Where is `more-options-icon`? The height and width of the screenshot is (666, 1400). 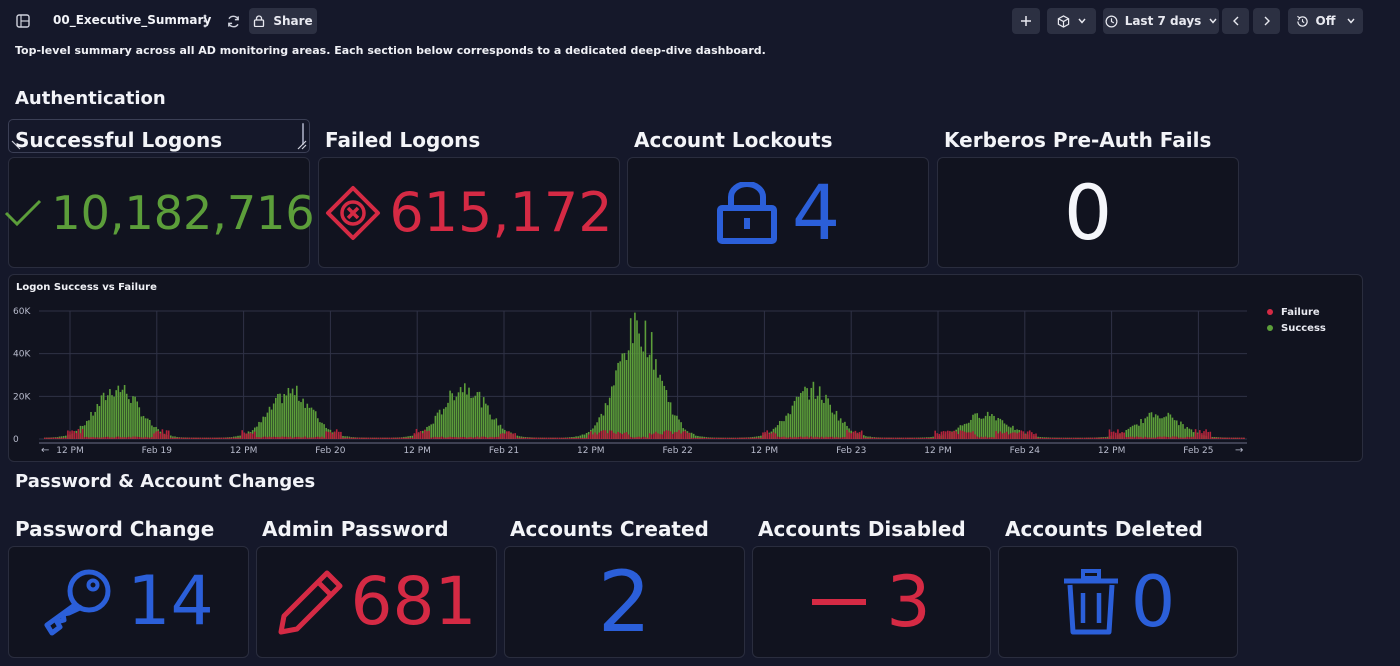
more-options-icon is located at coordinates (205, 21).